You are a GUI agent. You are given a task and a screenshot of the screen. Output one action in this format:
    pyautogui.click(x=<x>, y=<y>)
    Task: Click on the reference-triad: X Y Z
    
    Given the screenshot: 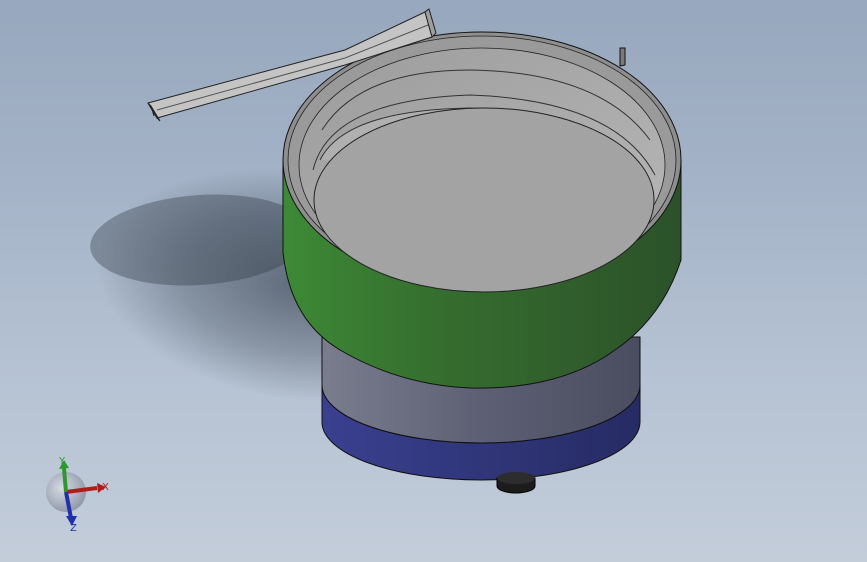 What is the action you would take?
    pyautogui.click(x=82, y=493)
    